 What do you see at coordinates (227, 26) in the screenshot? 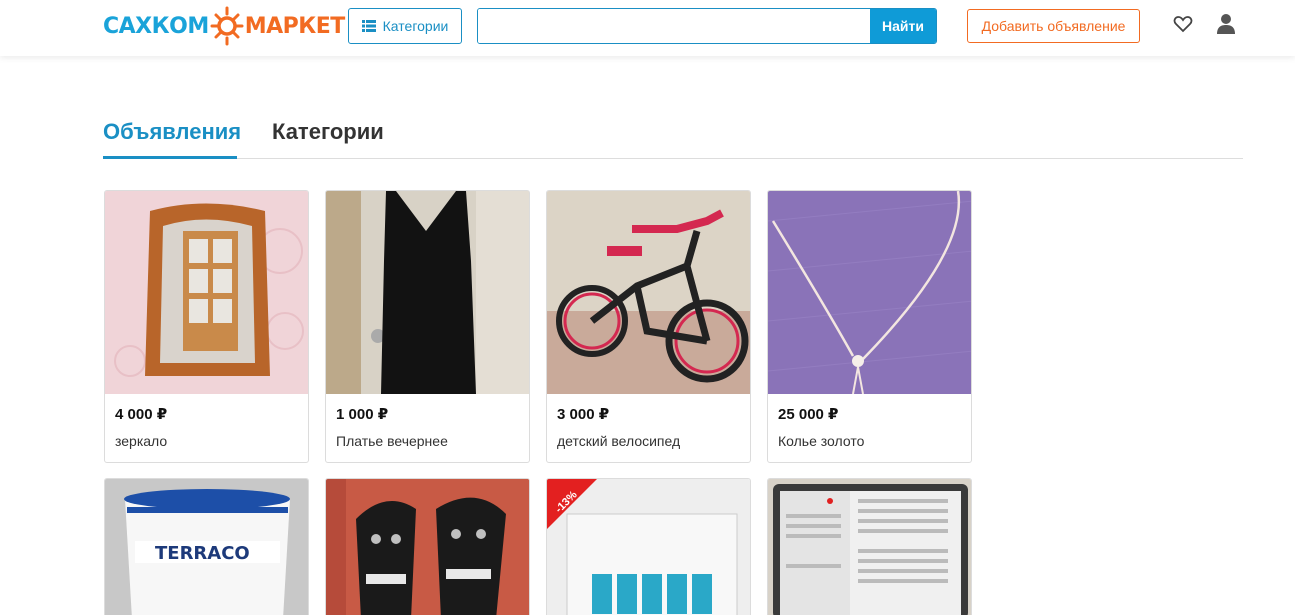
I see `logo-sun-icon` at bounding box center [227, 26].